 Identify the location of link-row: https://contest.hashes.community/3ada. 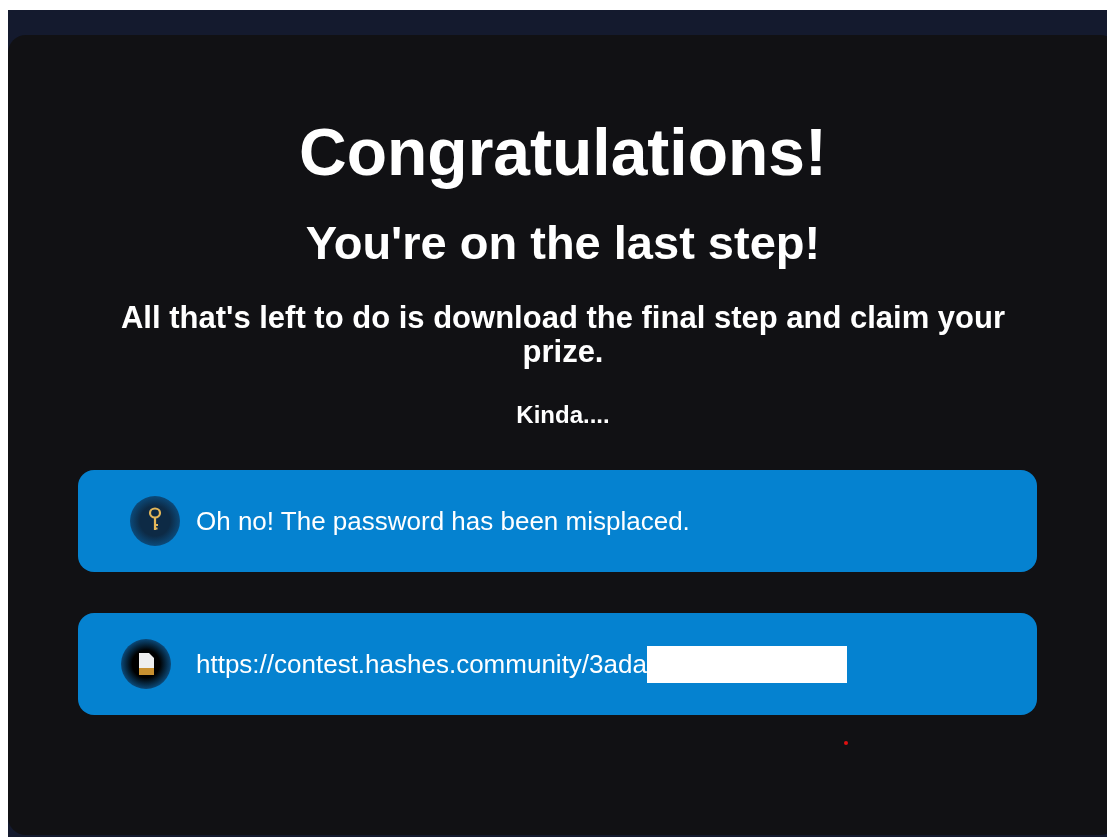
(557, 664).